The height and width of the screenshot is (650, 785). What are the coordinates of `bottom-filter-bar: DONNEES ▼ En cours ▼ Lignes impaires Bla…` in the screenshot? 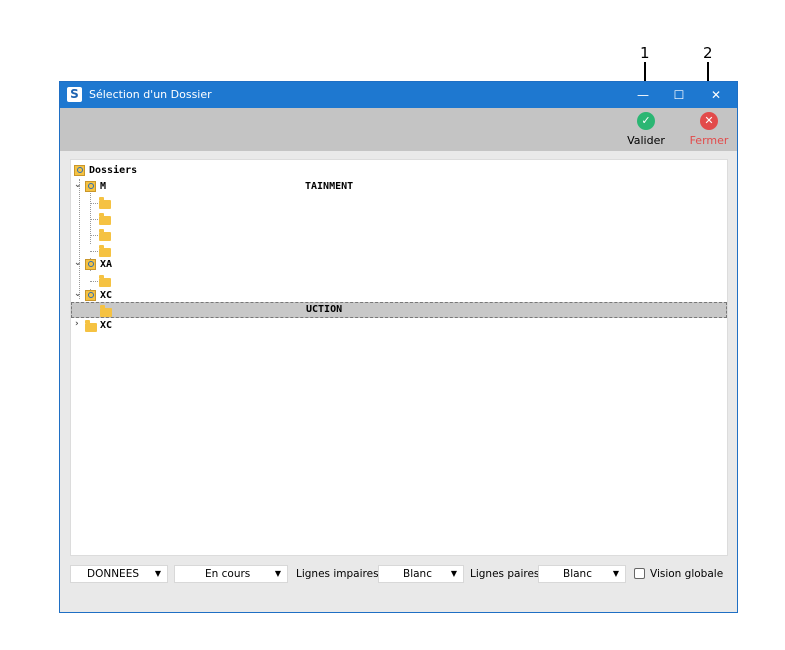 It's located at (398, 576).